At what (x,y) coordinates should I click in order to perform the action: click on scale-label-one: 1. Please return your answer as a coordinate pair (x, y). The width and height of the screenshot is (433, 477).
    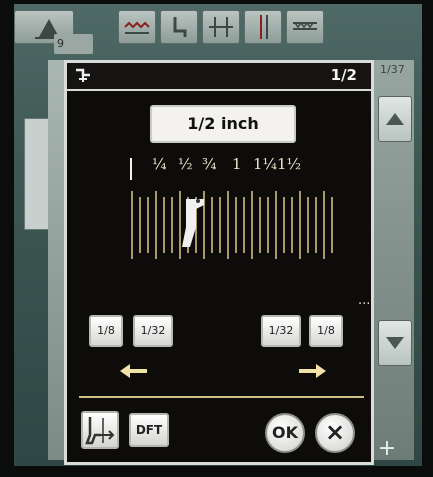
    Looking at the image, I should click on (237, 164).